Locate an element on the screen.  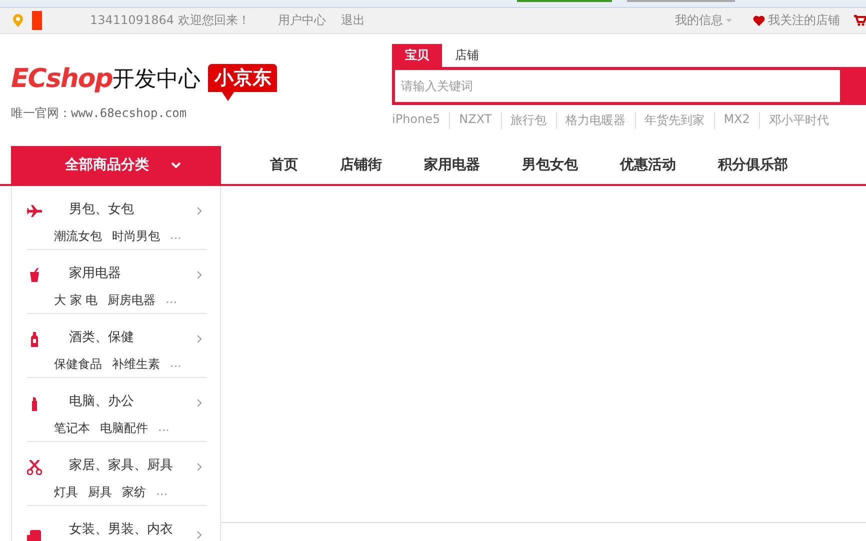
logo-brand: ECshop is located at coordinates (61, 79).